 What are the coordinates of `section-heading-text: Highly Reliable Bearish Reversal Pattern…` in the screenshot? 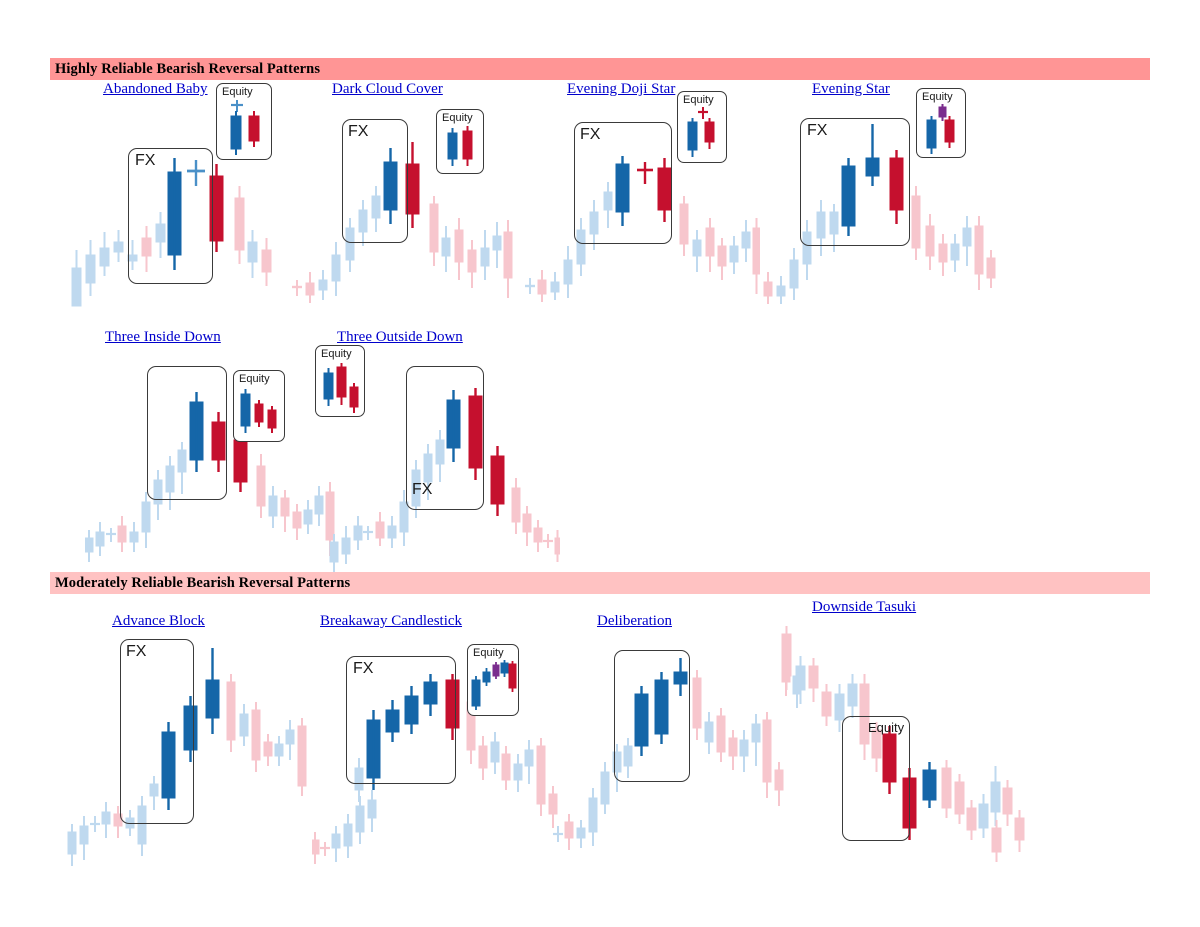 It's located at (188, 68).